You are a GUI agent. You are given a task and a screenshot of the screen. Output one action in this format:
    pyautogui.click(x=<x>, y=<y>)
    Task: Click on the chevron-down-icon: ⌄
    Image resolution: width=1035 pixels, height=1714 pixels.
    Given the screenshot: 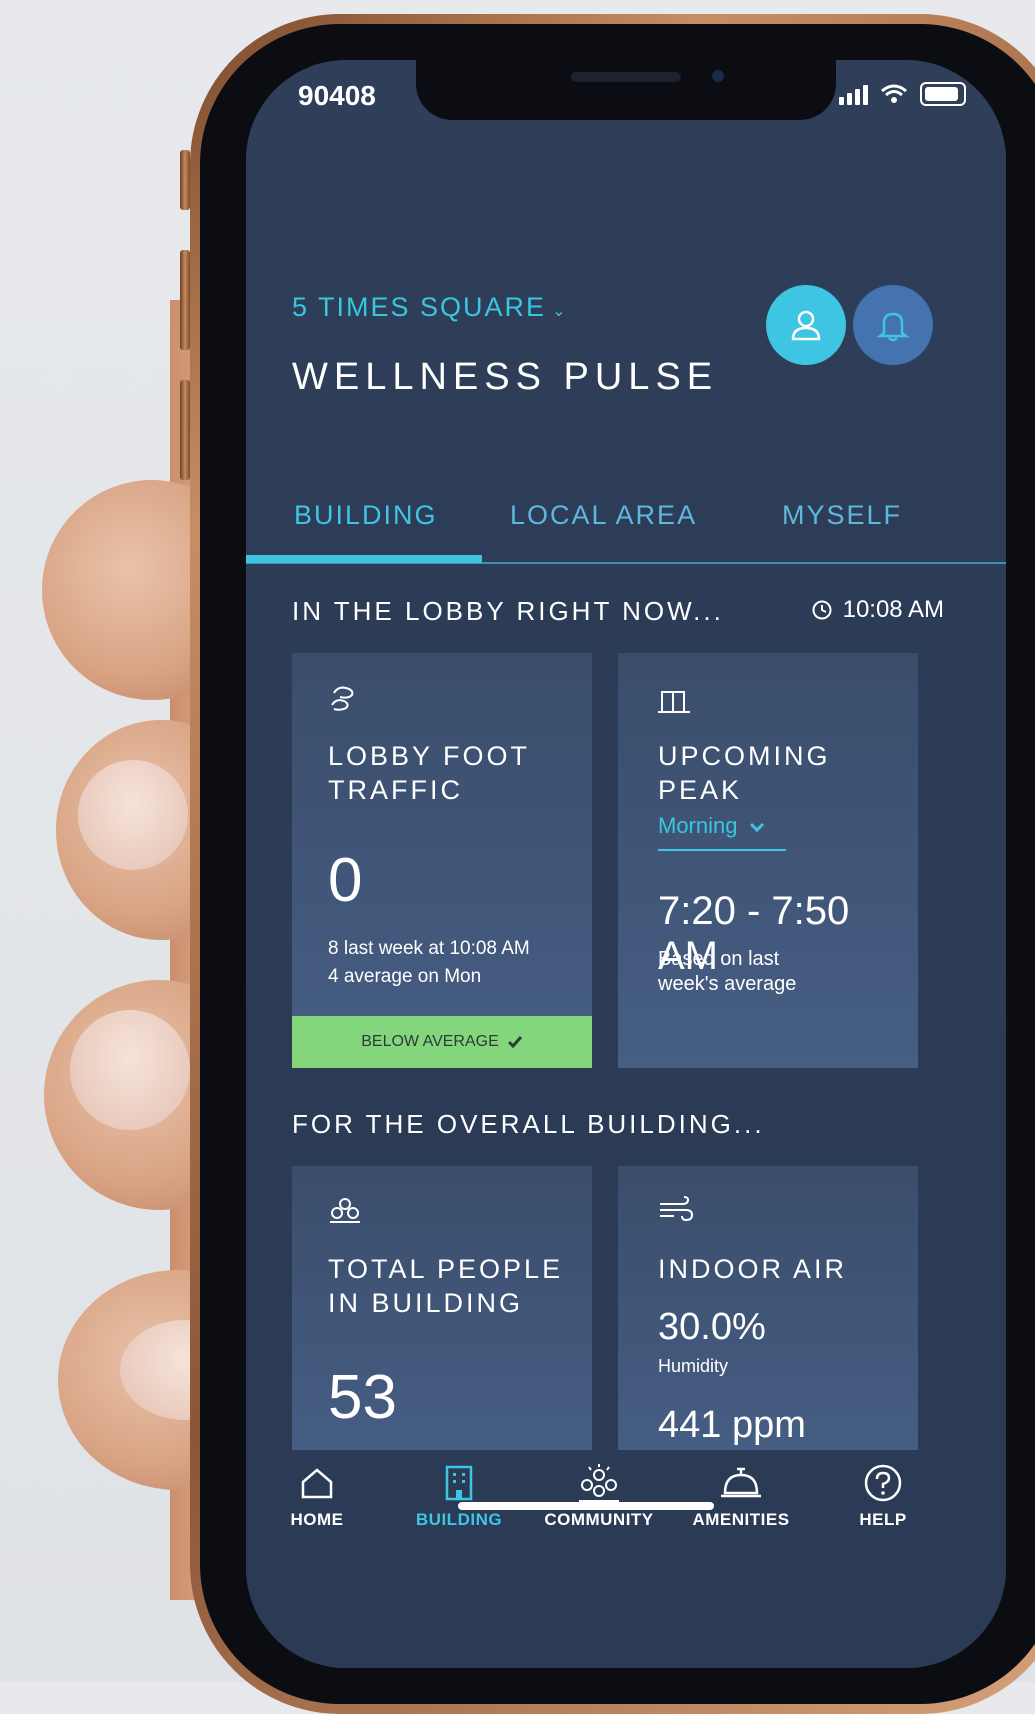 What is the action you would take?
    pyautogui.click(x=560, y=311)
    